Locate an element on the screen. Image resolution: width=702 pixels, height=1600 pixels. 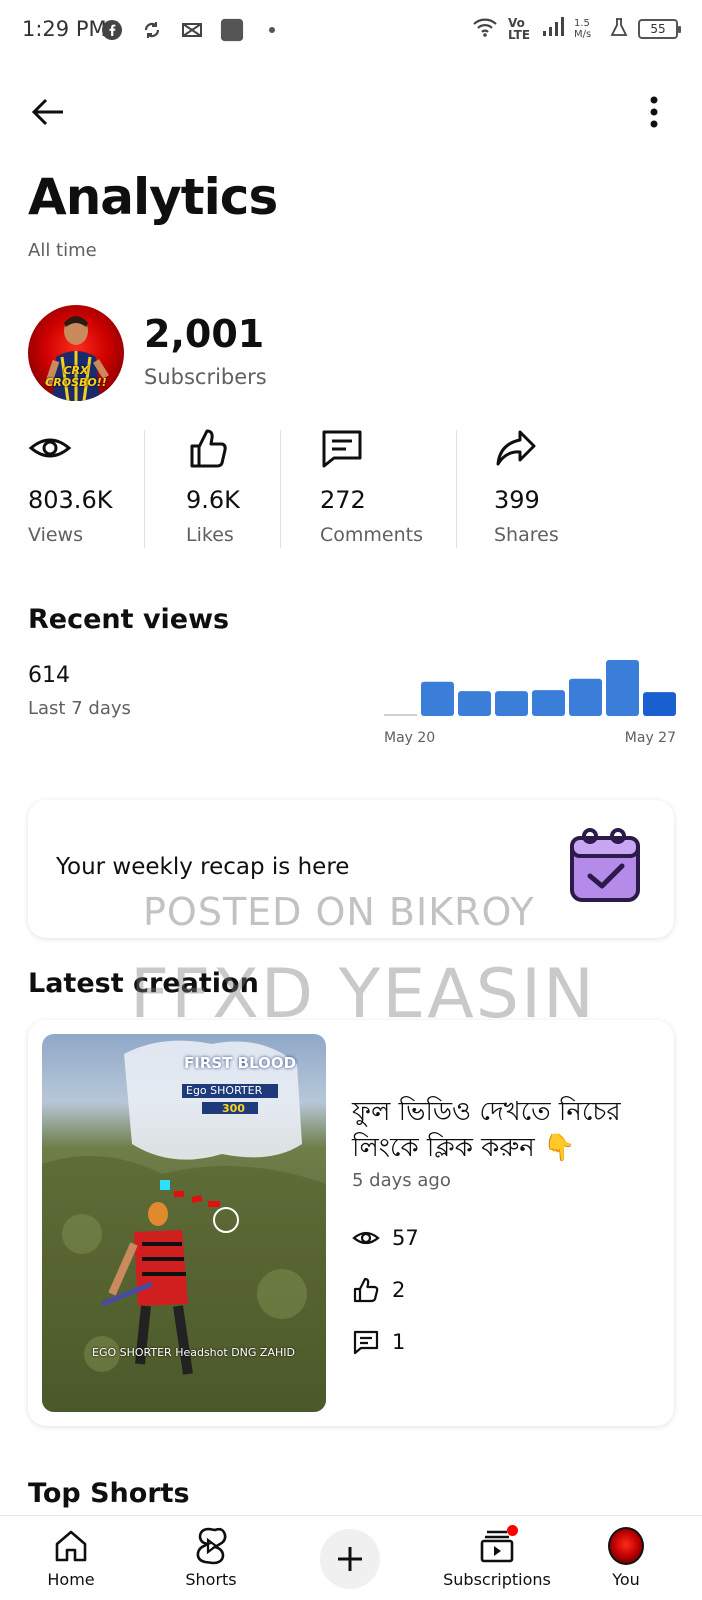
flask-icon is located at coordinates (619, 29).